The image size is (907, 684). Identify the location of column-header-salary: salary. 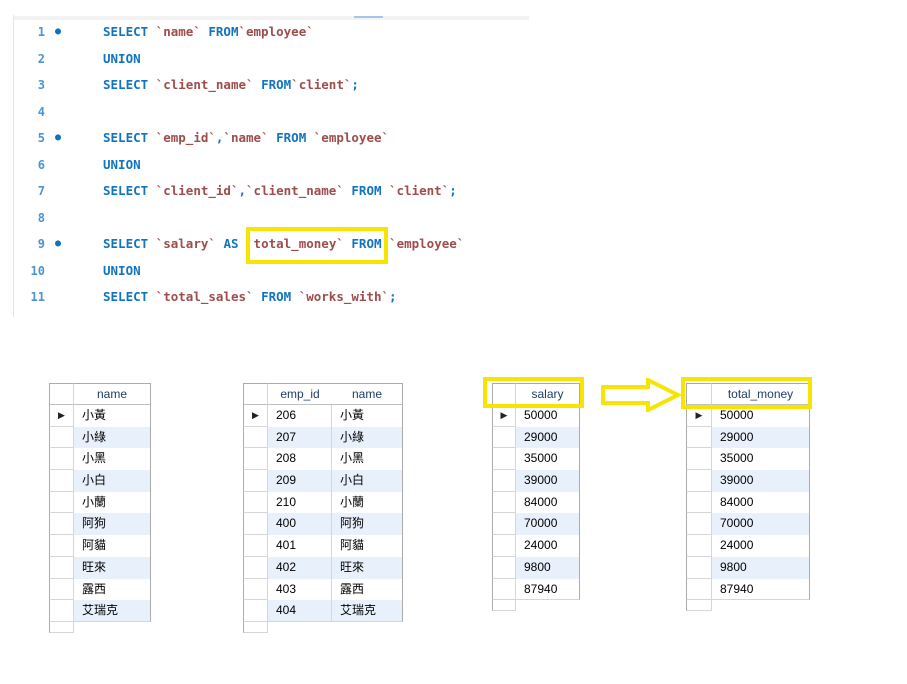
(548, 394).